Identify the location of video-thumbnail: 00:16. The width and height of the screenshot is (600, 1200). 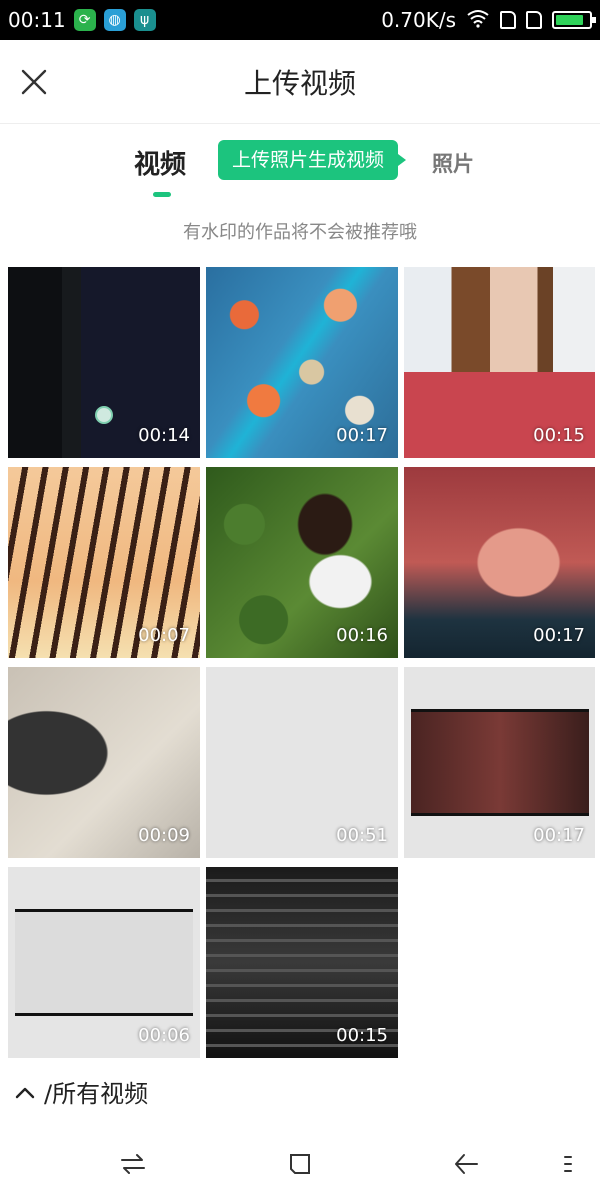
(302, 562).